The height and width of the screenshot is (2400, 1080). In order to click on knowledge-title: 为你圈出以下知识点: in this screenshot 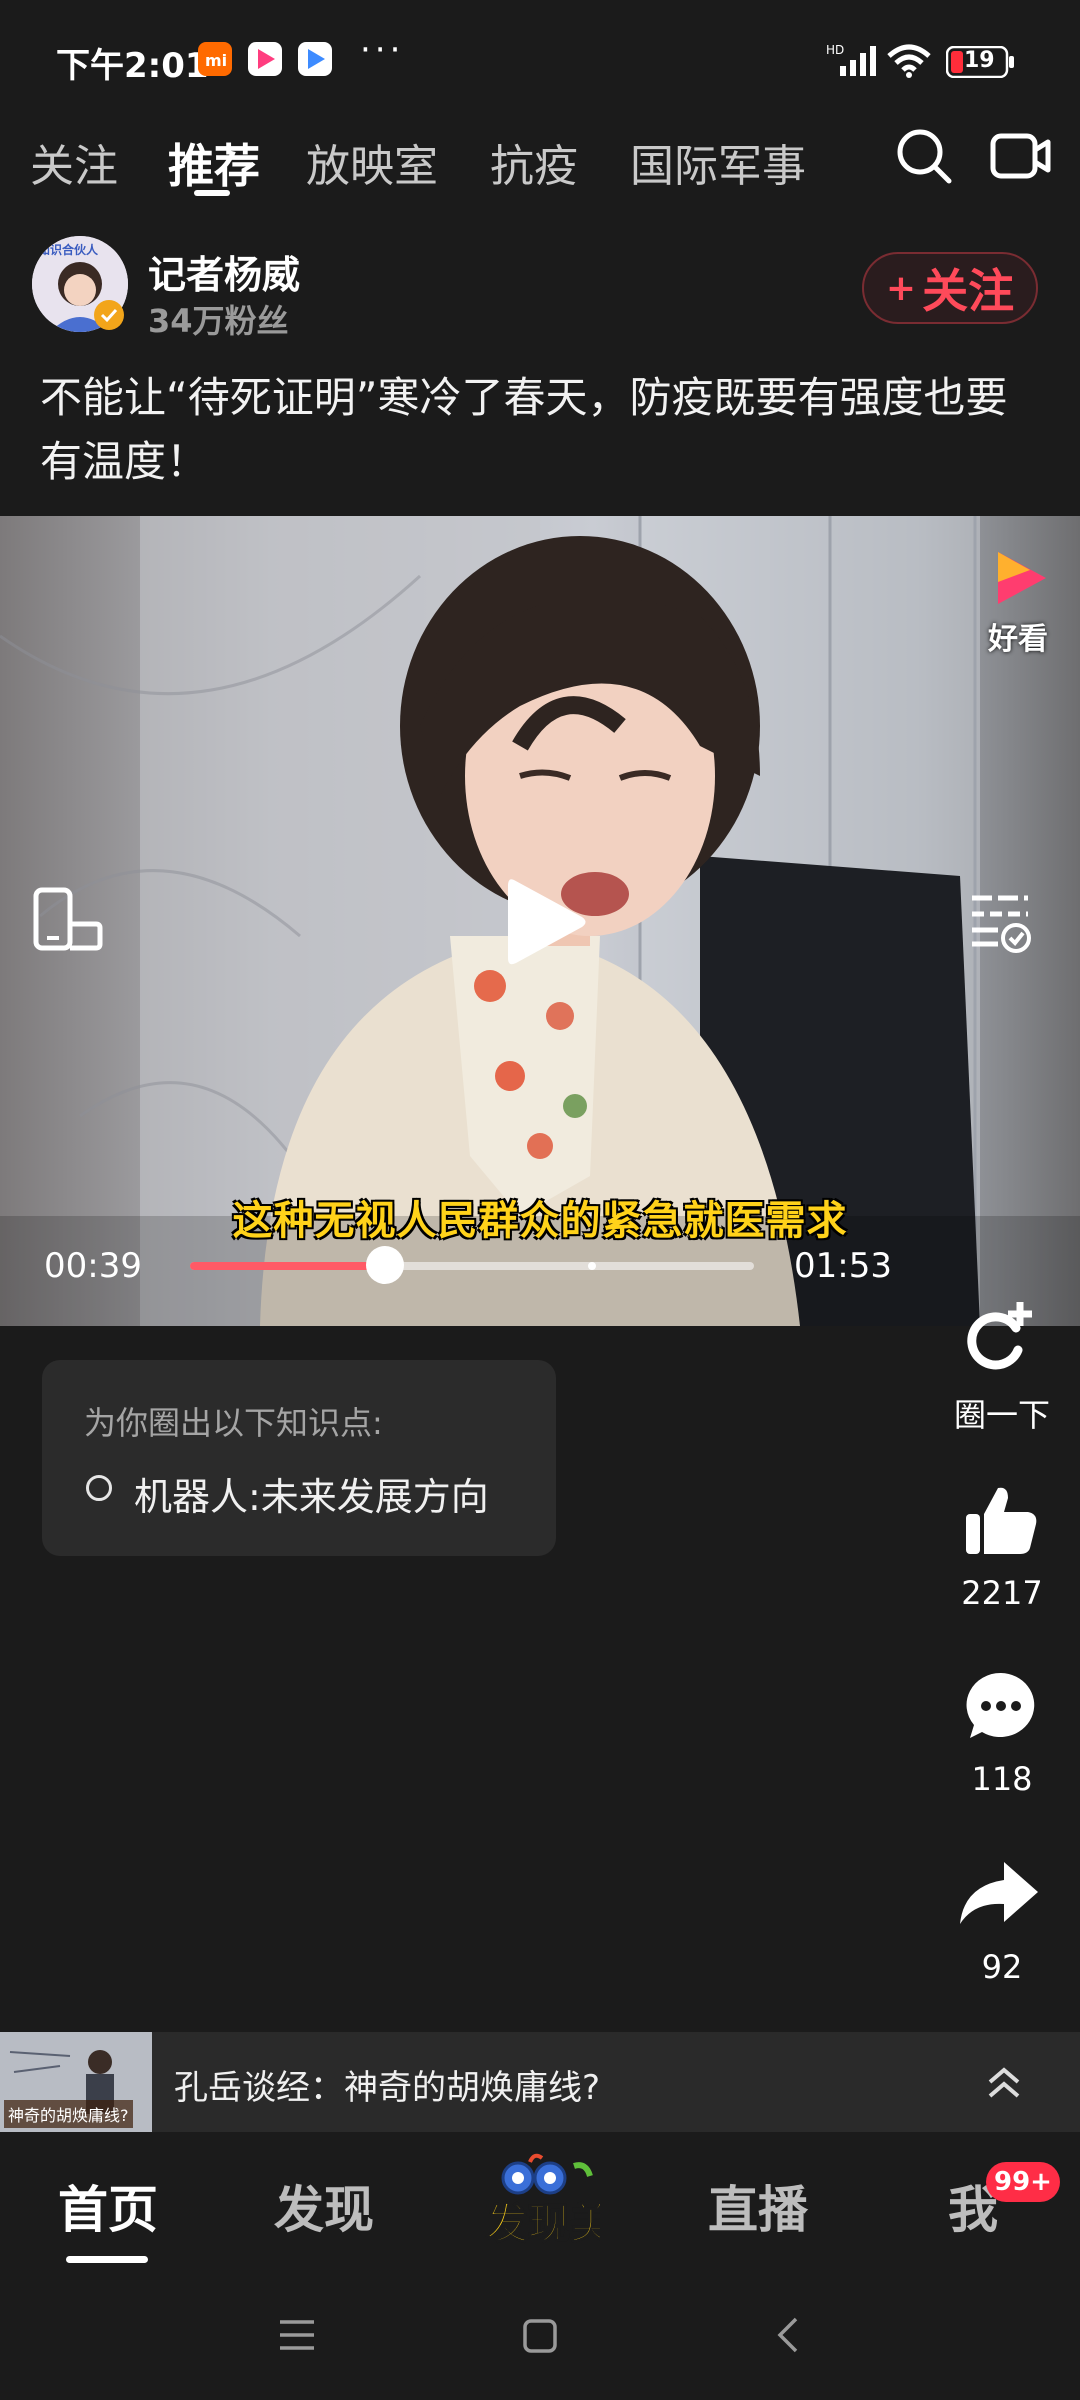, I will do `click(233, 1423)`.